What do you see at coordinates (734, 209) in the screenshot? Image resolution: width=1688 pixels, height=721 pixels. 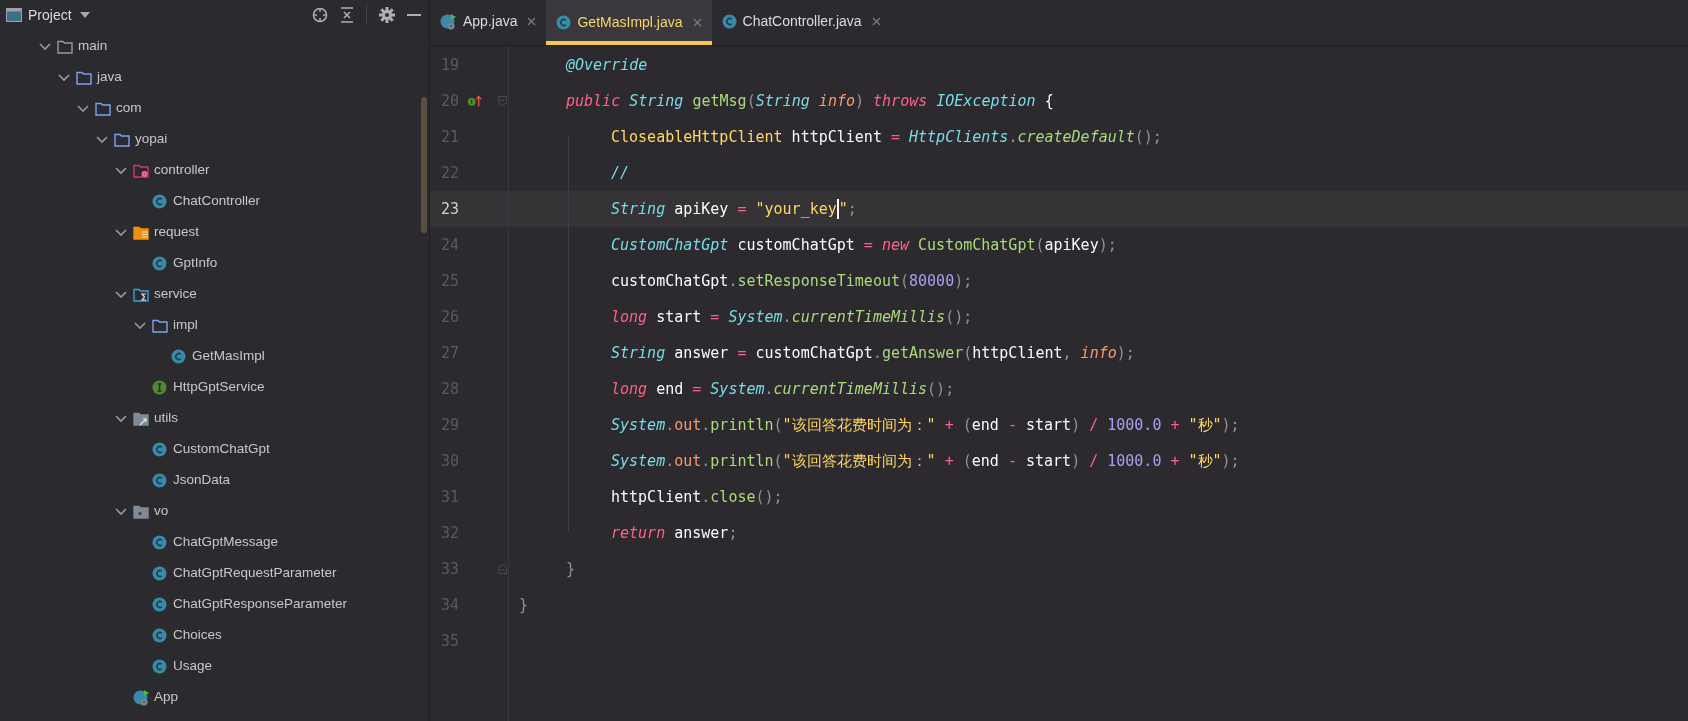 I see `code-line: String apiKey = "your_key";` at bounding box center [734, 209].